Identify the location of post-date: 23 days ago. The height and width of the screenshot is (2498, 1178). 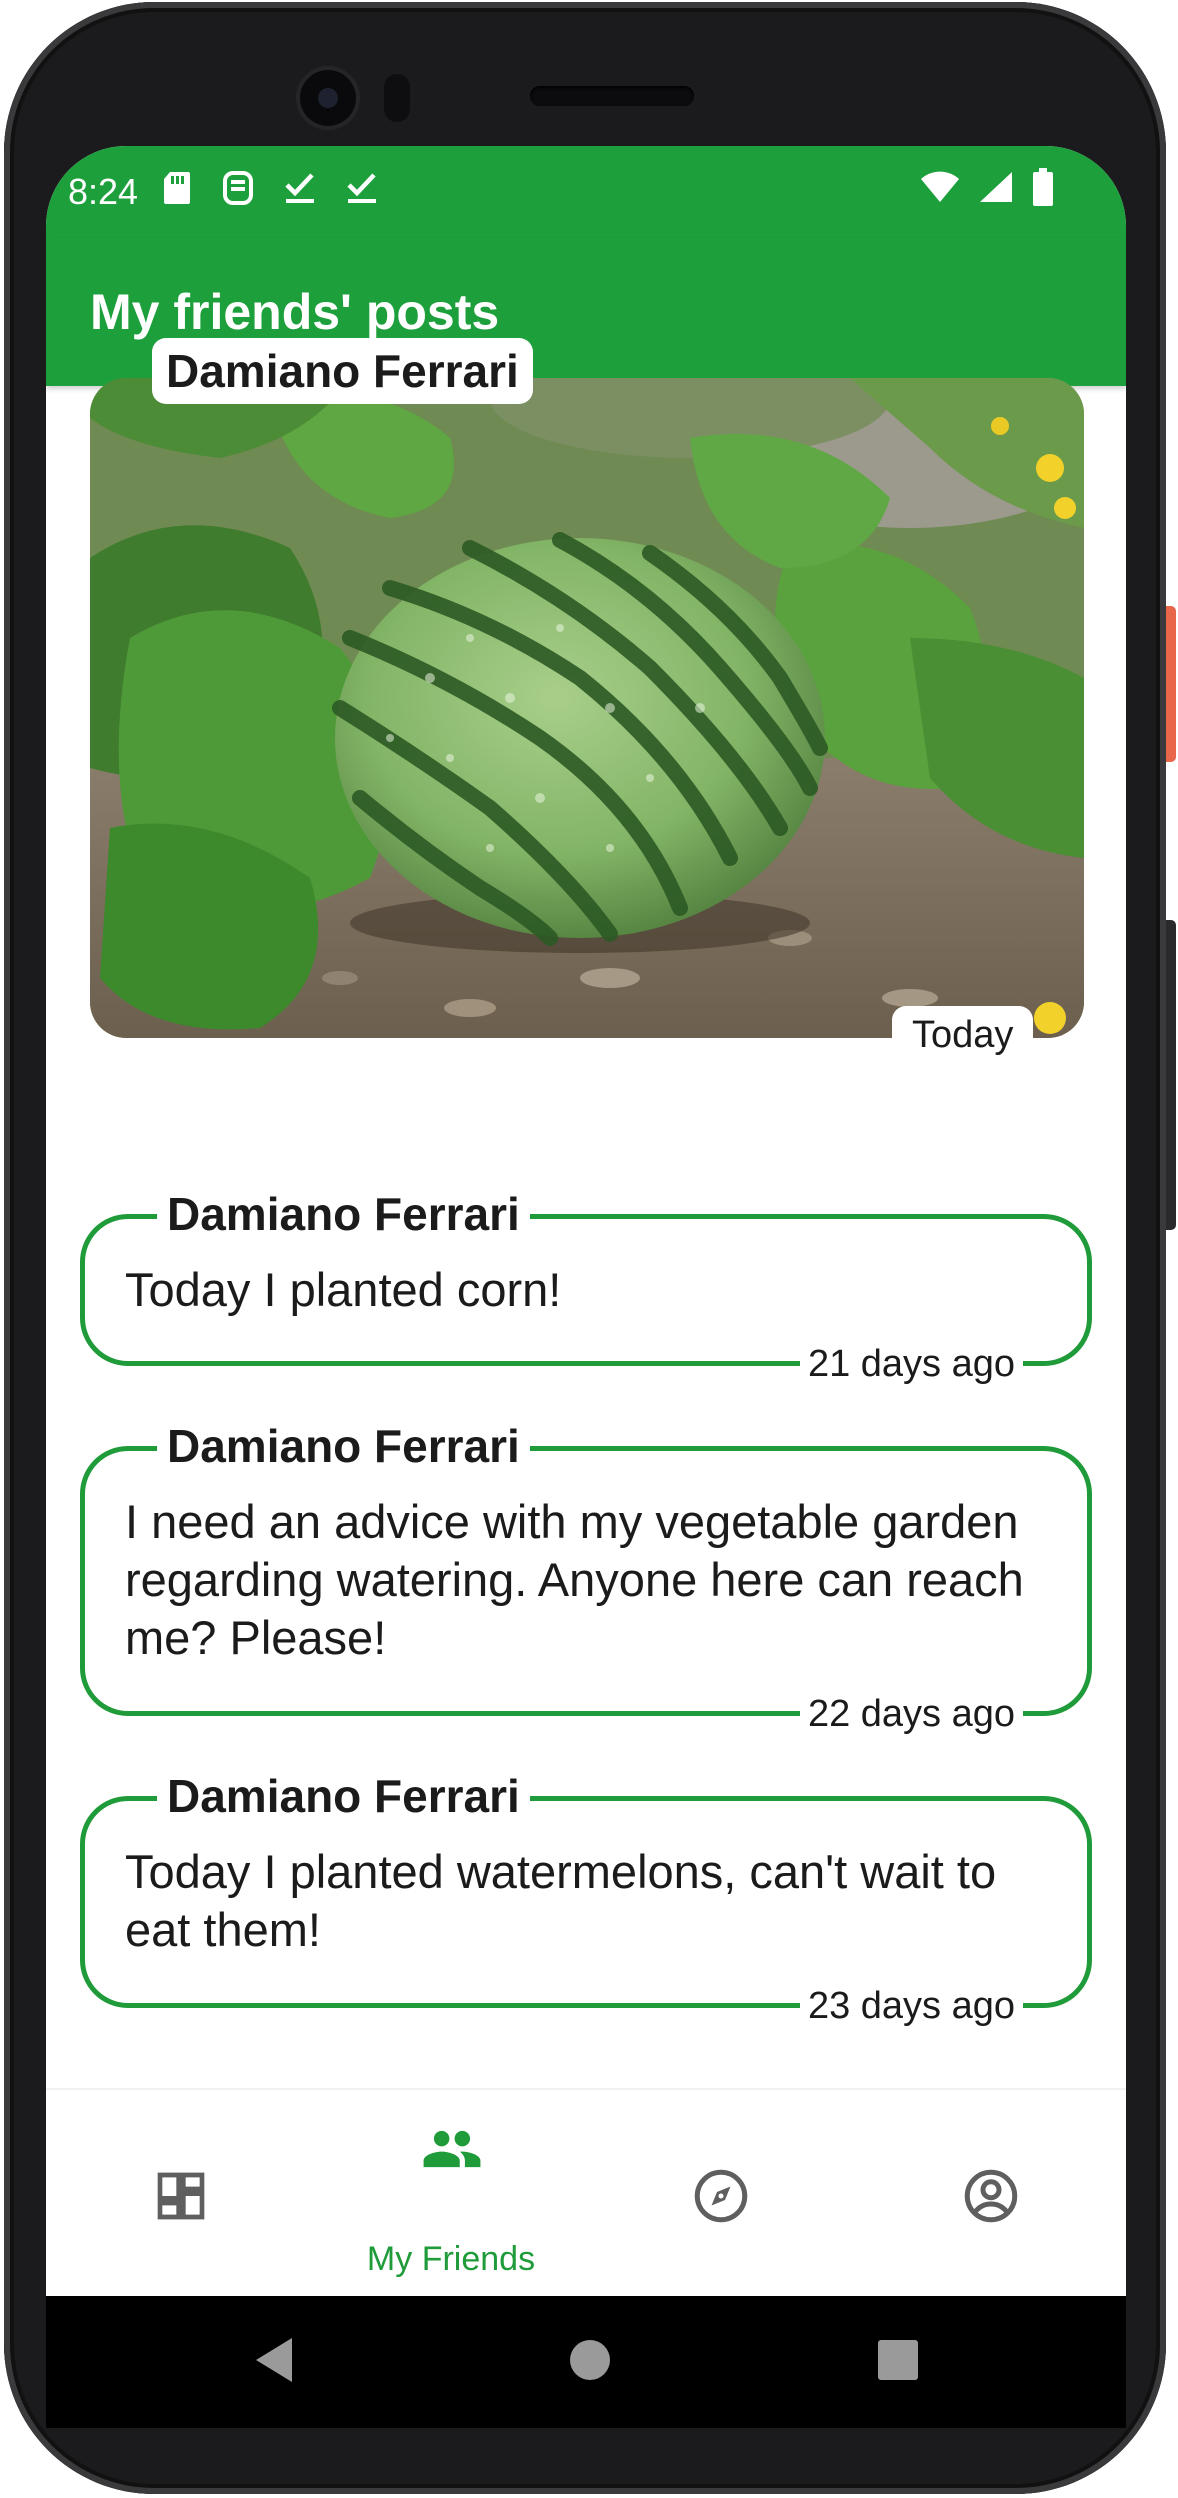
(911, 2006).